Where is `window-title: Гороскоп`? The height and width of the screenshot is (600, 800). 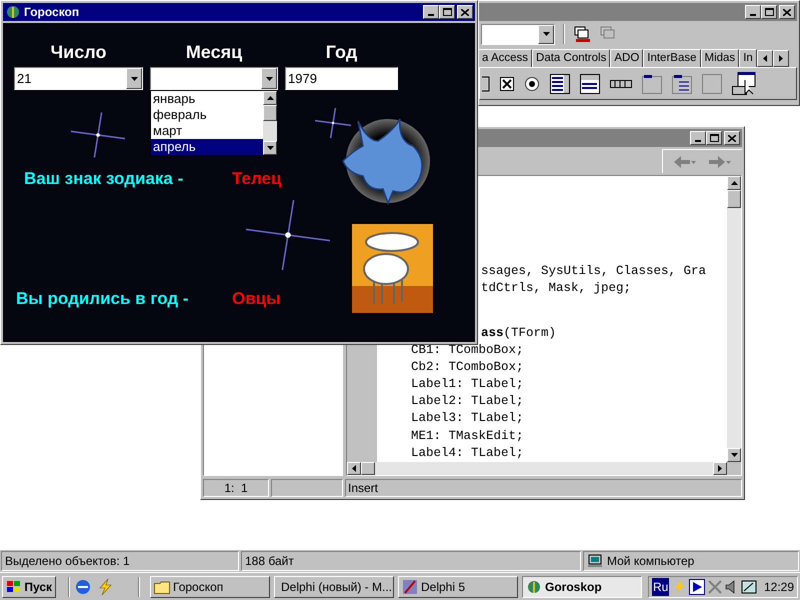 window-title: Гороскоп is located at coordinates (52, 12).